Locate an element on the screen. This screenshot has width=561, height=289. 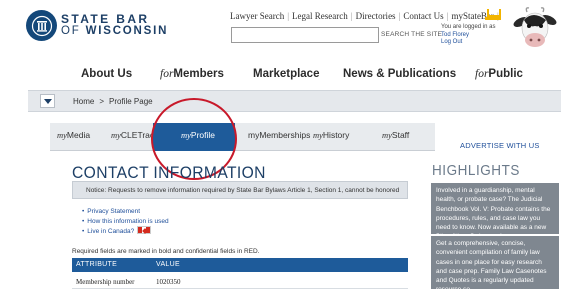
tab-my-history: myHistory is located at coordinates (331, 135).